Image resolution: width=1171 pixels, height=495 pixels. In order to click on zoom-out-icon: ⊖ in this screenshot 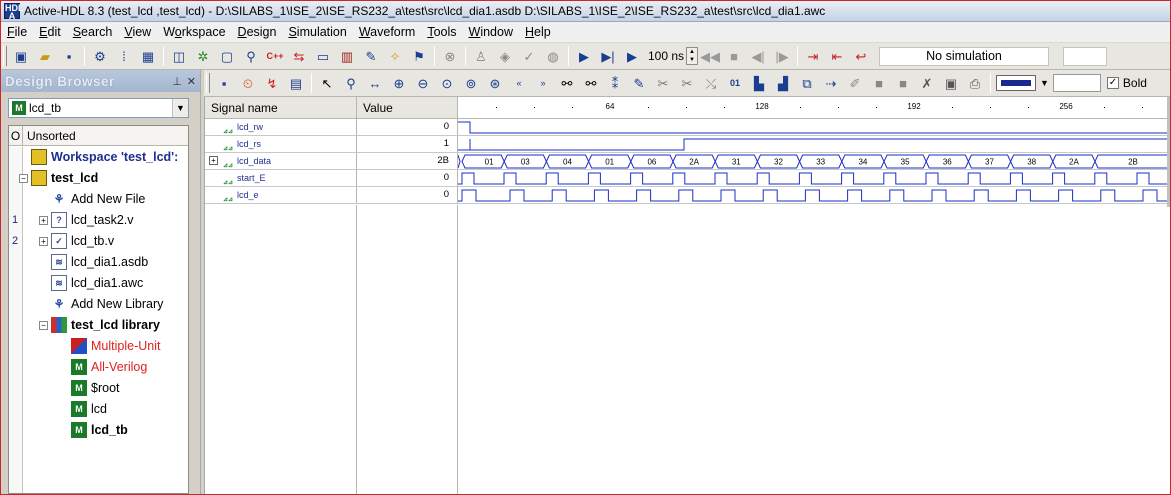, I will do `click(423, 83)`.